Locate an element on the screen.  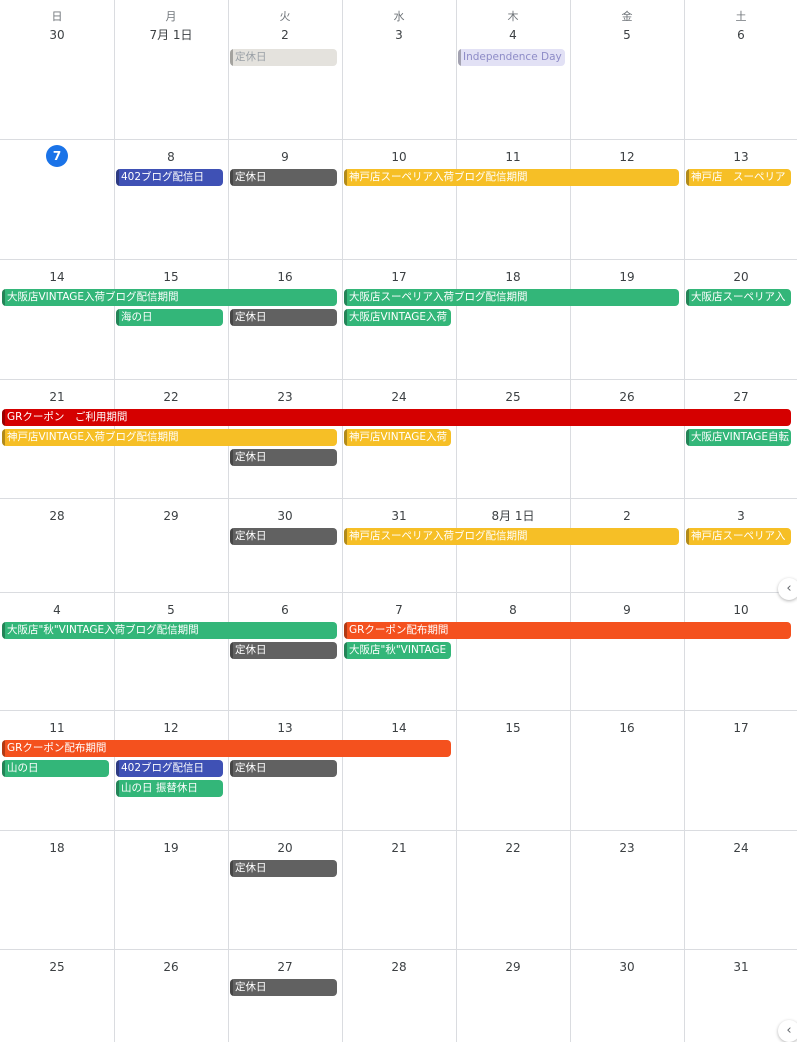
calendar-event-chip: 山の日 is located at coordinates (55, 768).